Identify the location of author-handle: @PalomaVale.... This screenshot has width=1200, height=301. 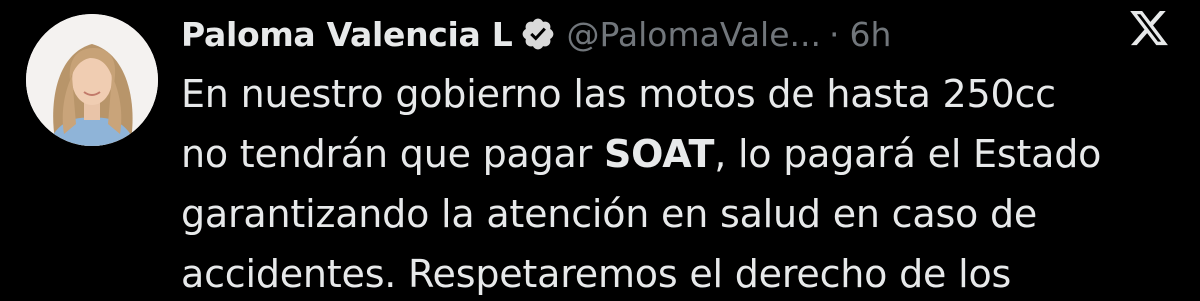
(693, 34).